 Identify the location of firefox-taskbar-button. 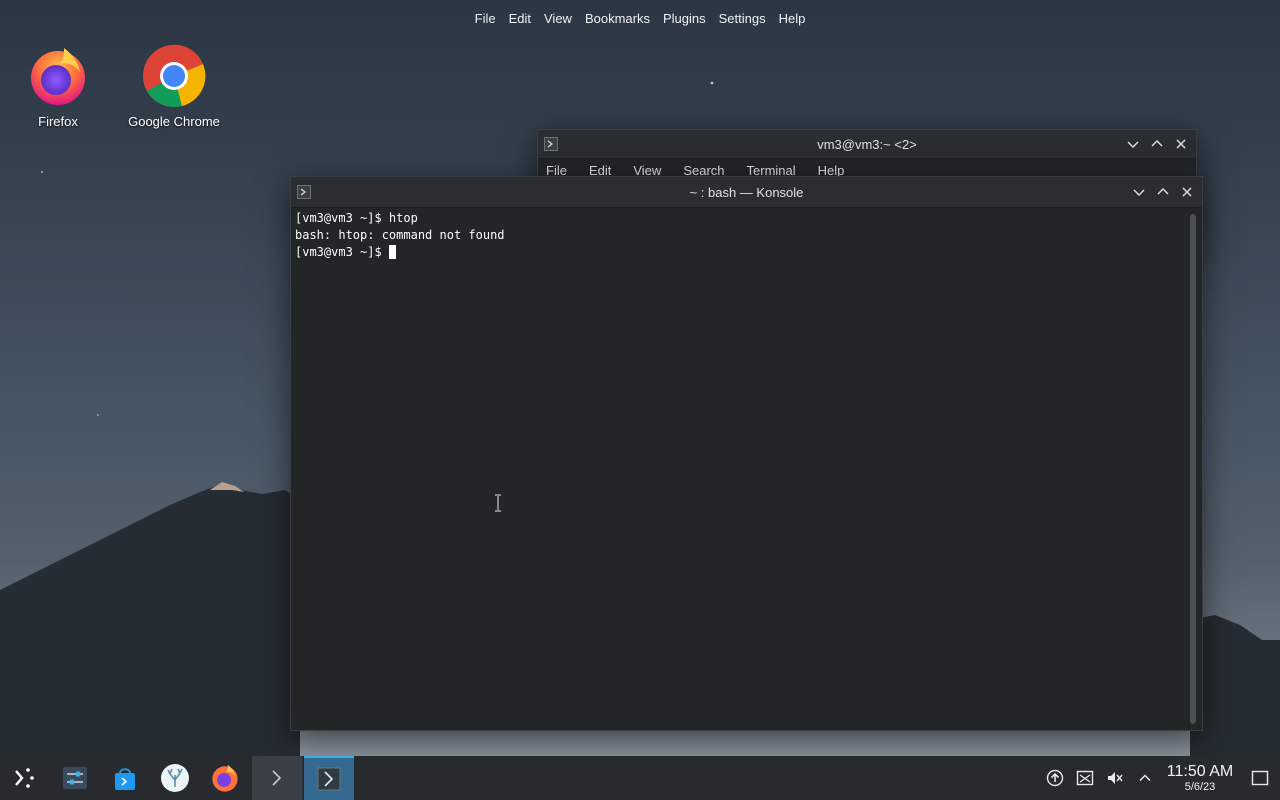
(225, 778).